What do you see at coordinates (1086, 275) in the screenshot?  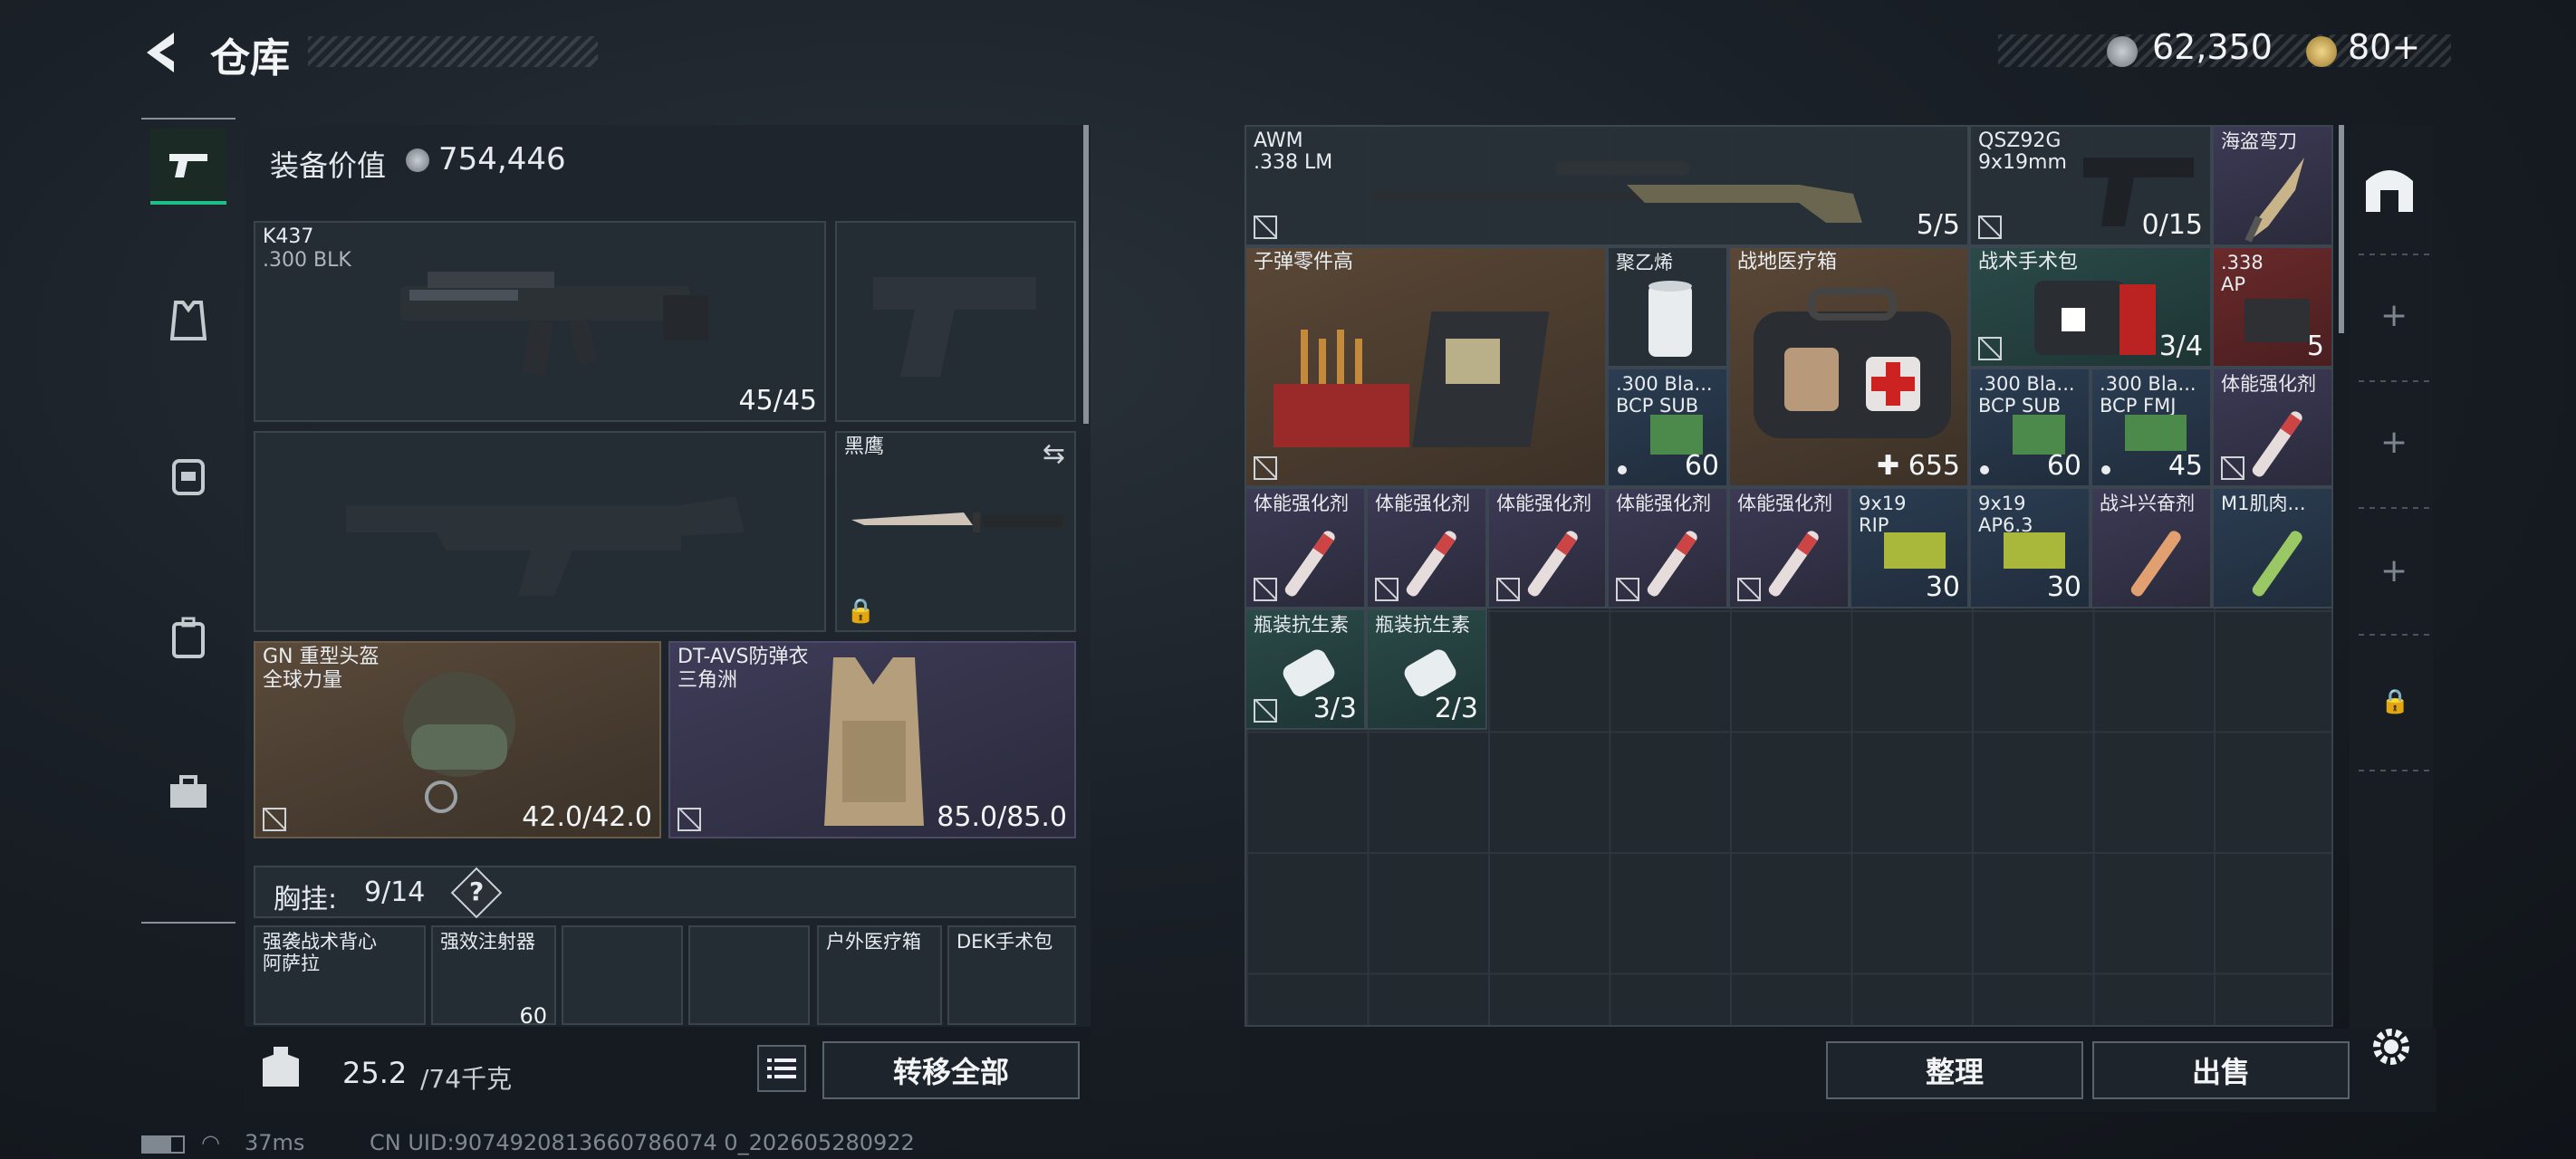 I see `scrollbar` at bounding box center [1086, 275].